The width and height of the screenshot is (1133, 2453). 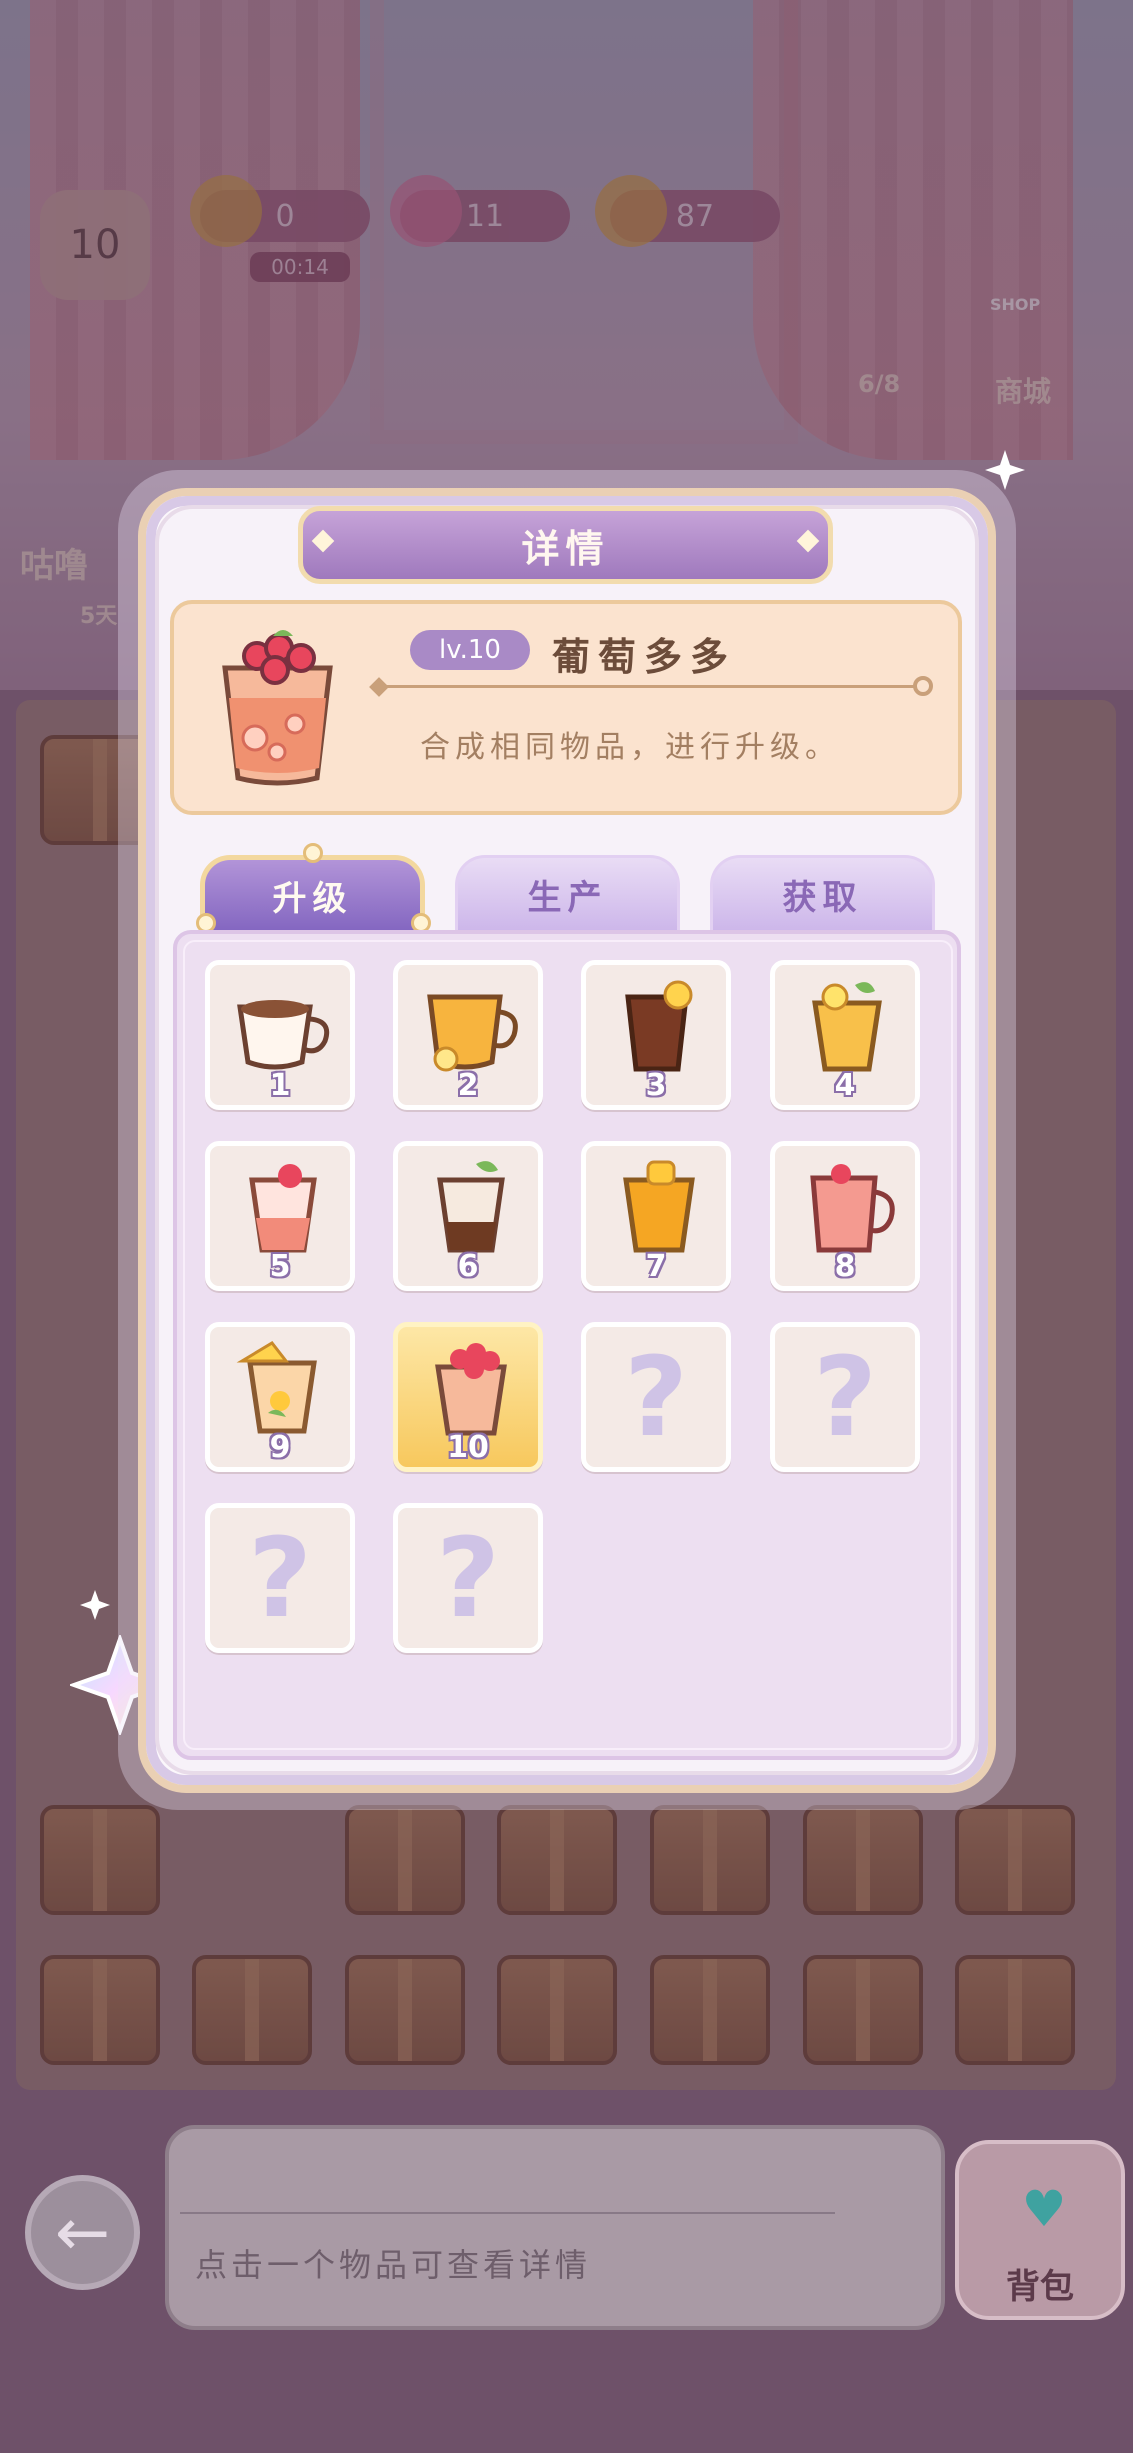 What do you see at coordinates (468, 1085) in the screenshot?
I see `chain-slot-number: 2` at bounding box center [468, 1085].